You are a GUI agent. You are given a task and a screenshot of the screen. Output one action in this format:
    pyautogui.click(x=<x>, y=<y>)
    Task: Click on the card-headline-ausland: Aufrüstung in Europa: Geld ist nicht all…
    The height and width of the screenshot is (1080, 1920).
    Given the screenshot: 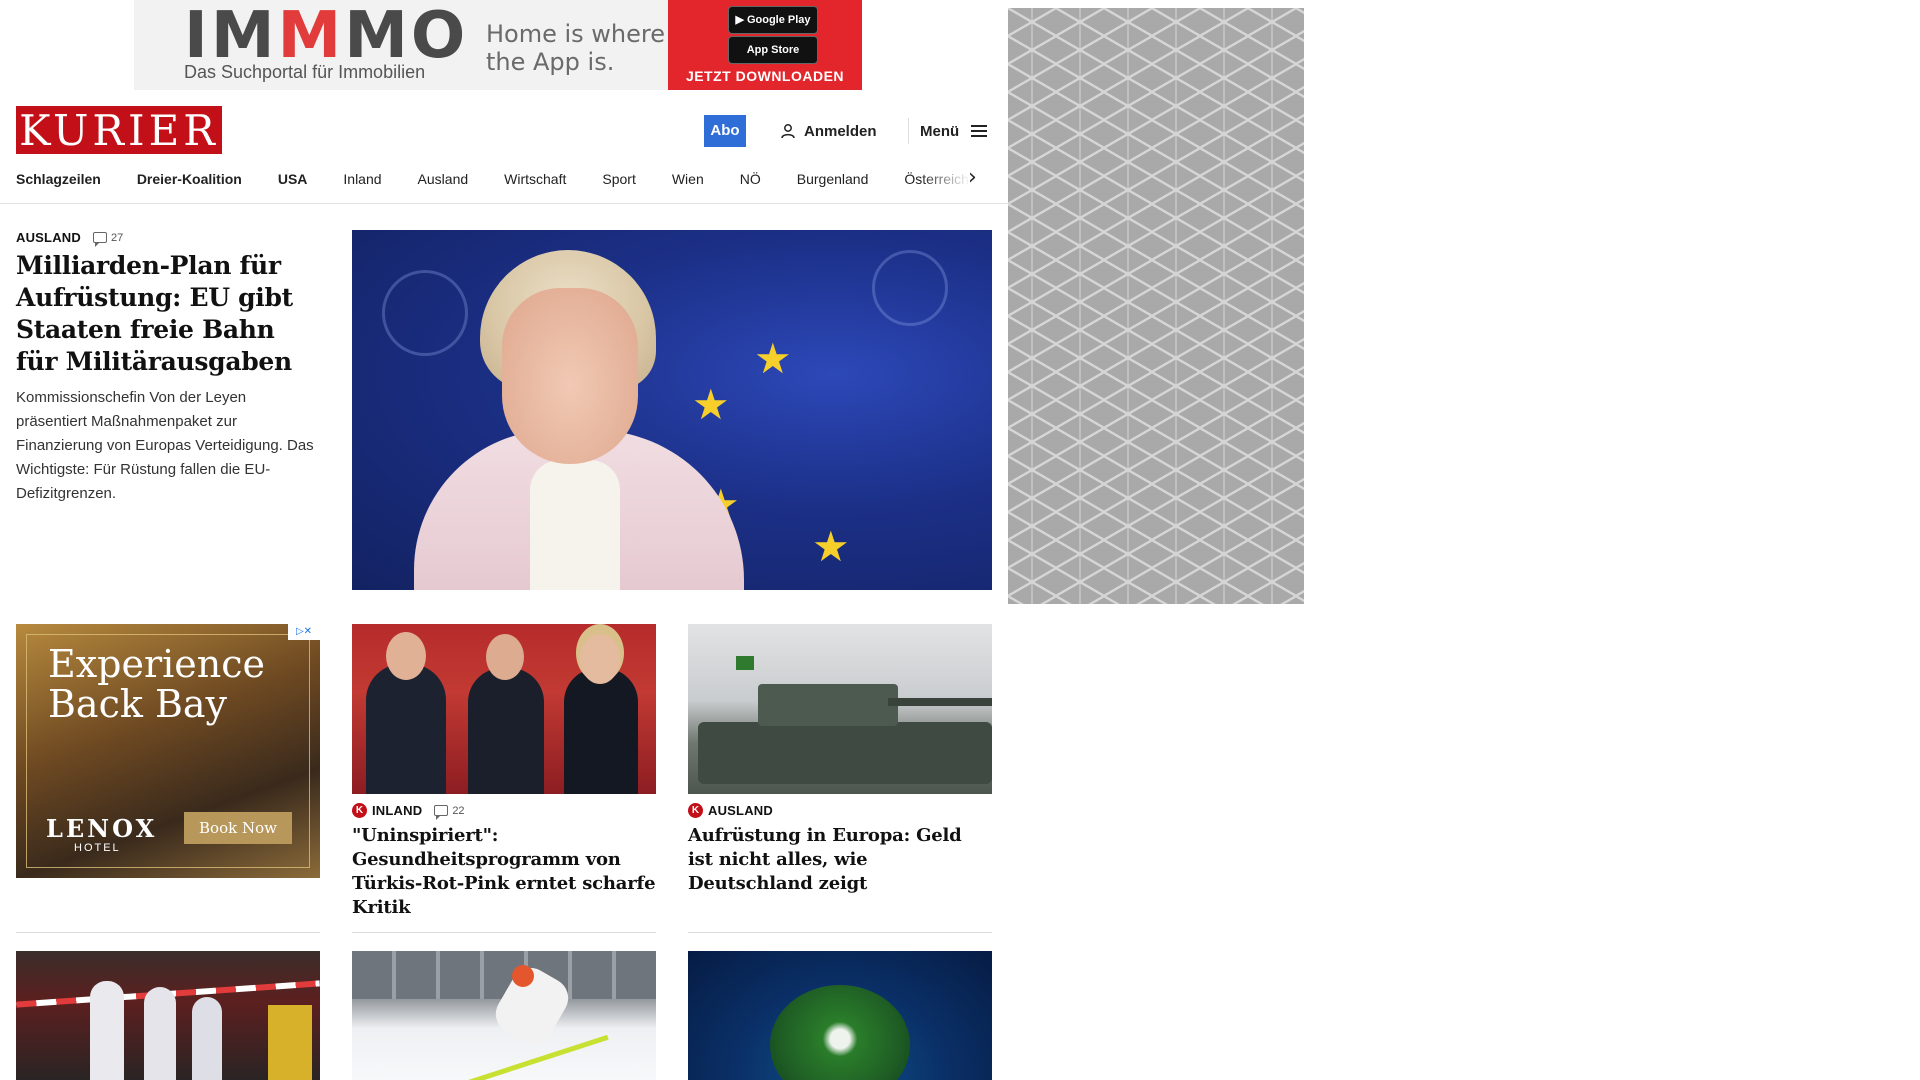 What is the action you would take?
    pyautogui.click(x=840, y=860)
    